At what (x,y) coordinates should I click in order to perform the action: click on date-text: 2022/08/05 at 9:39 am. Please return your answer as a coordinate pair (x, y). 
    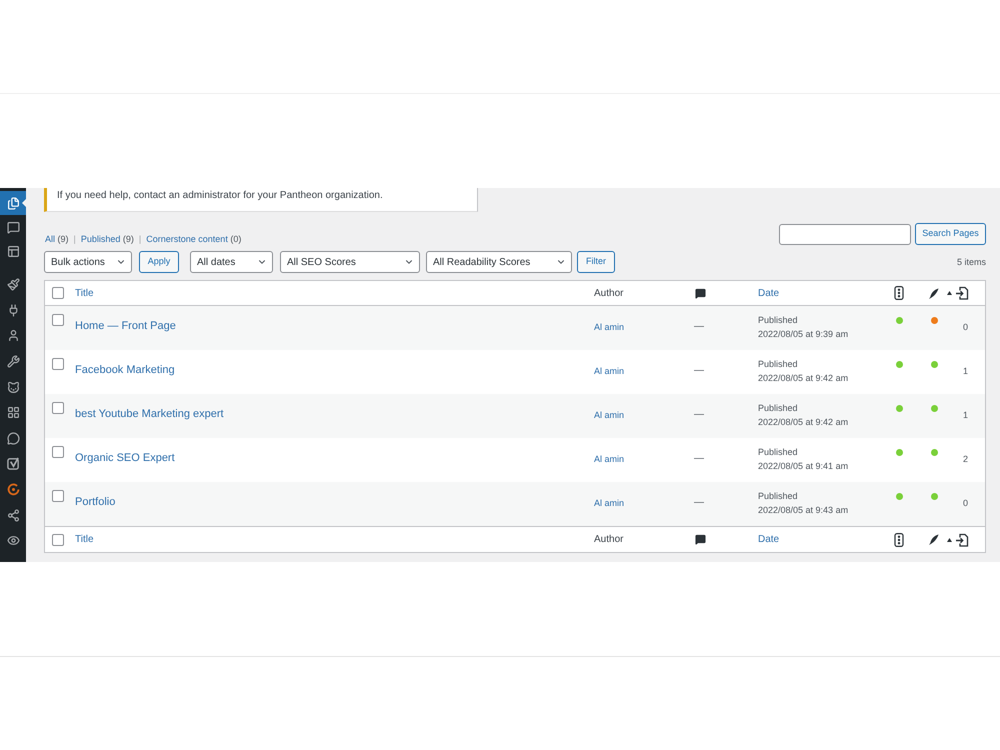
    Looking at the image, I should click on (803, 334).